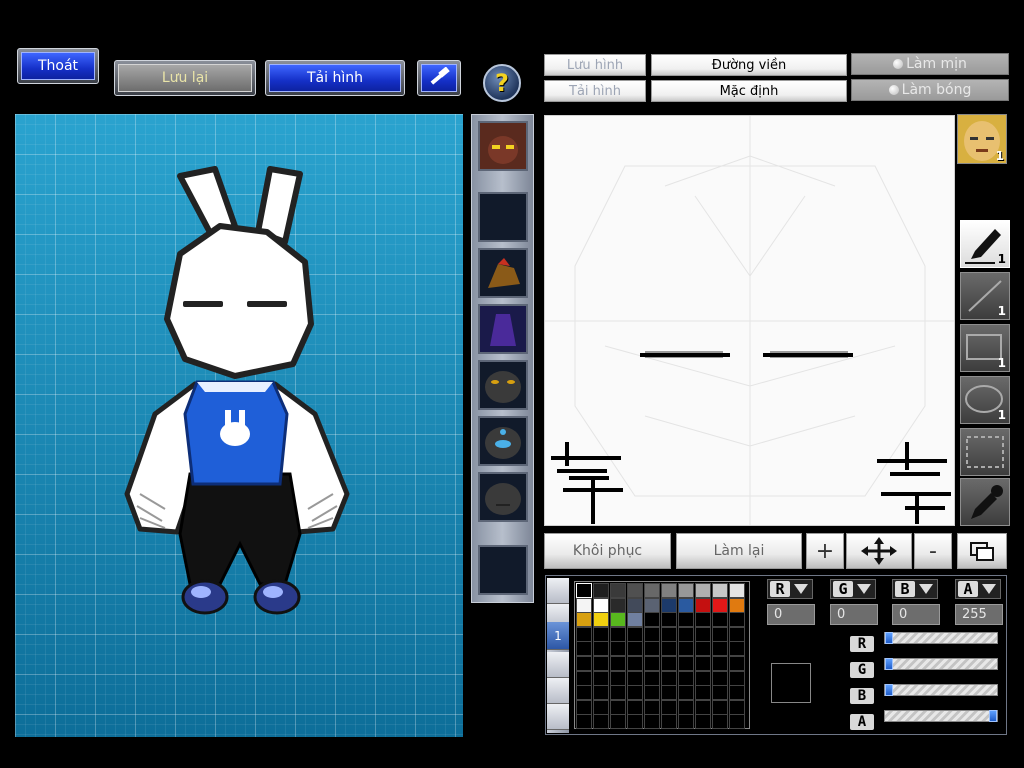  What do you see at coordinates (791, 614) in the screenshot?
I see `red-value: 0` at bounding box center [791, 614].